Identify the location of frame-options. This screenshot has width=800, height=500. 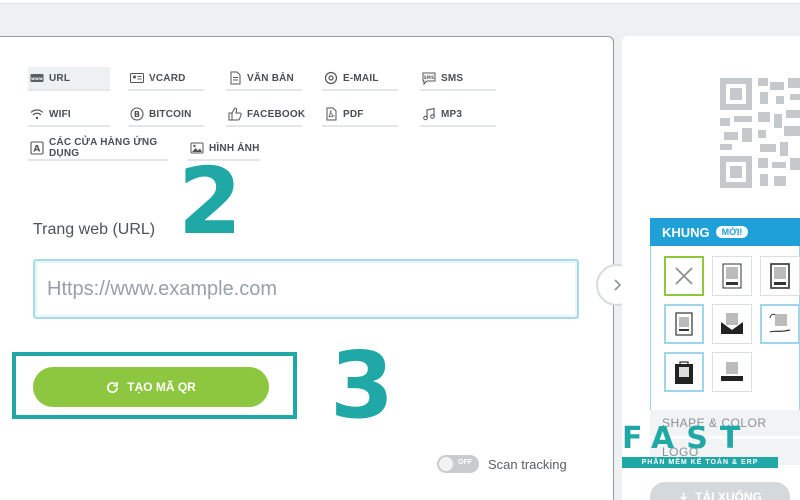
(725, 331).